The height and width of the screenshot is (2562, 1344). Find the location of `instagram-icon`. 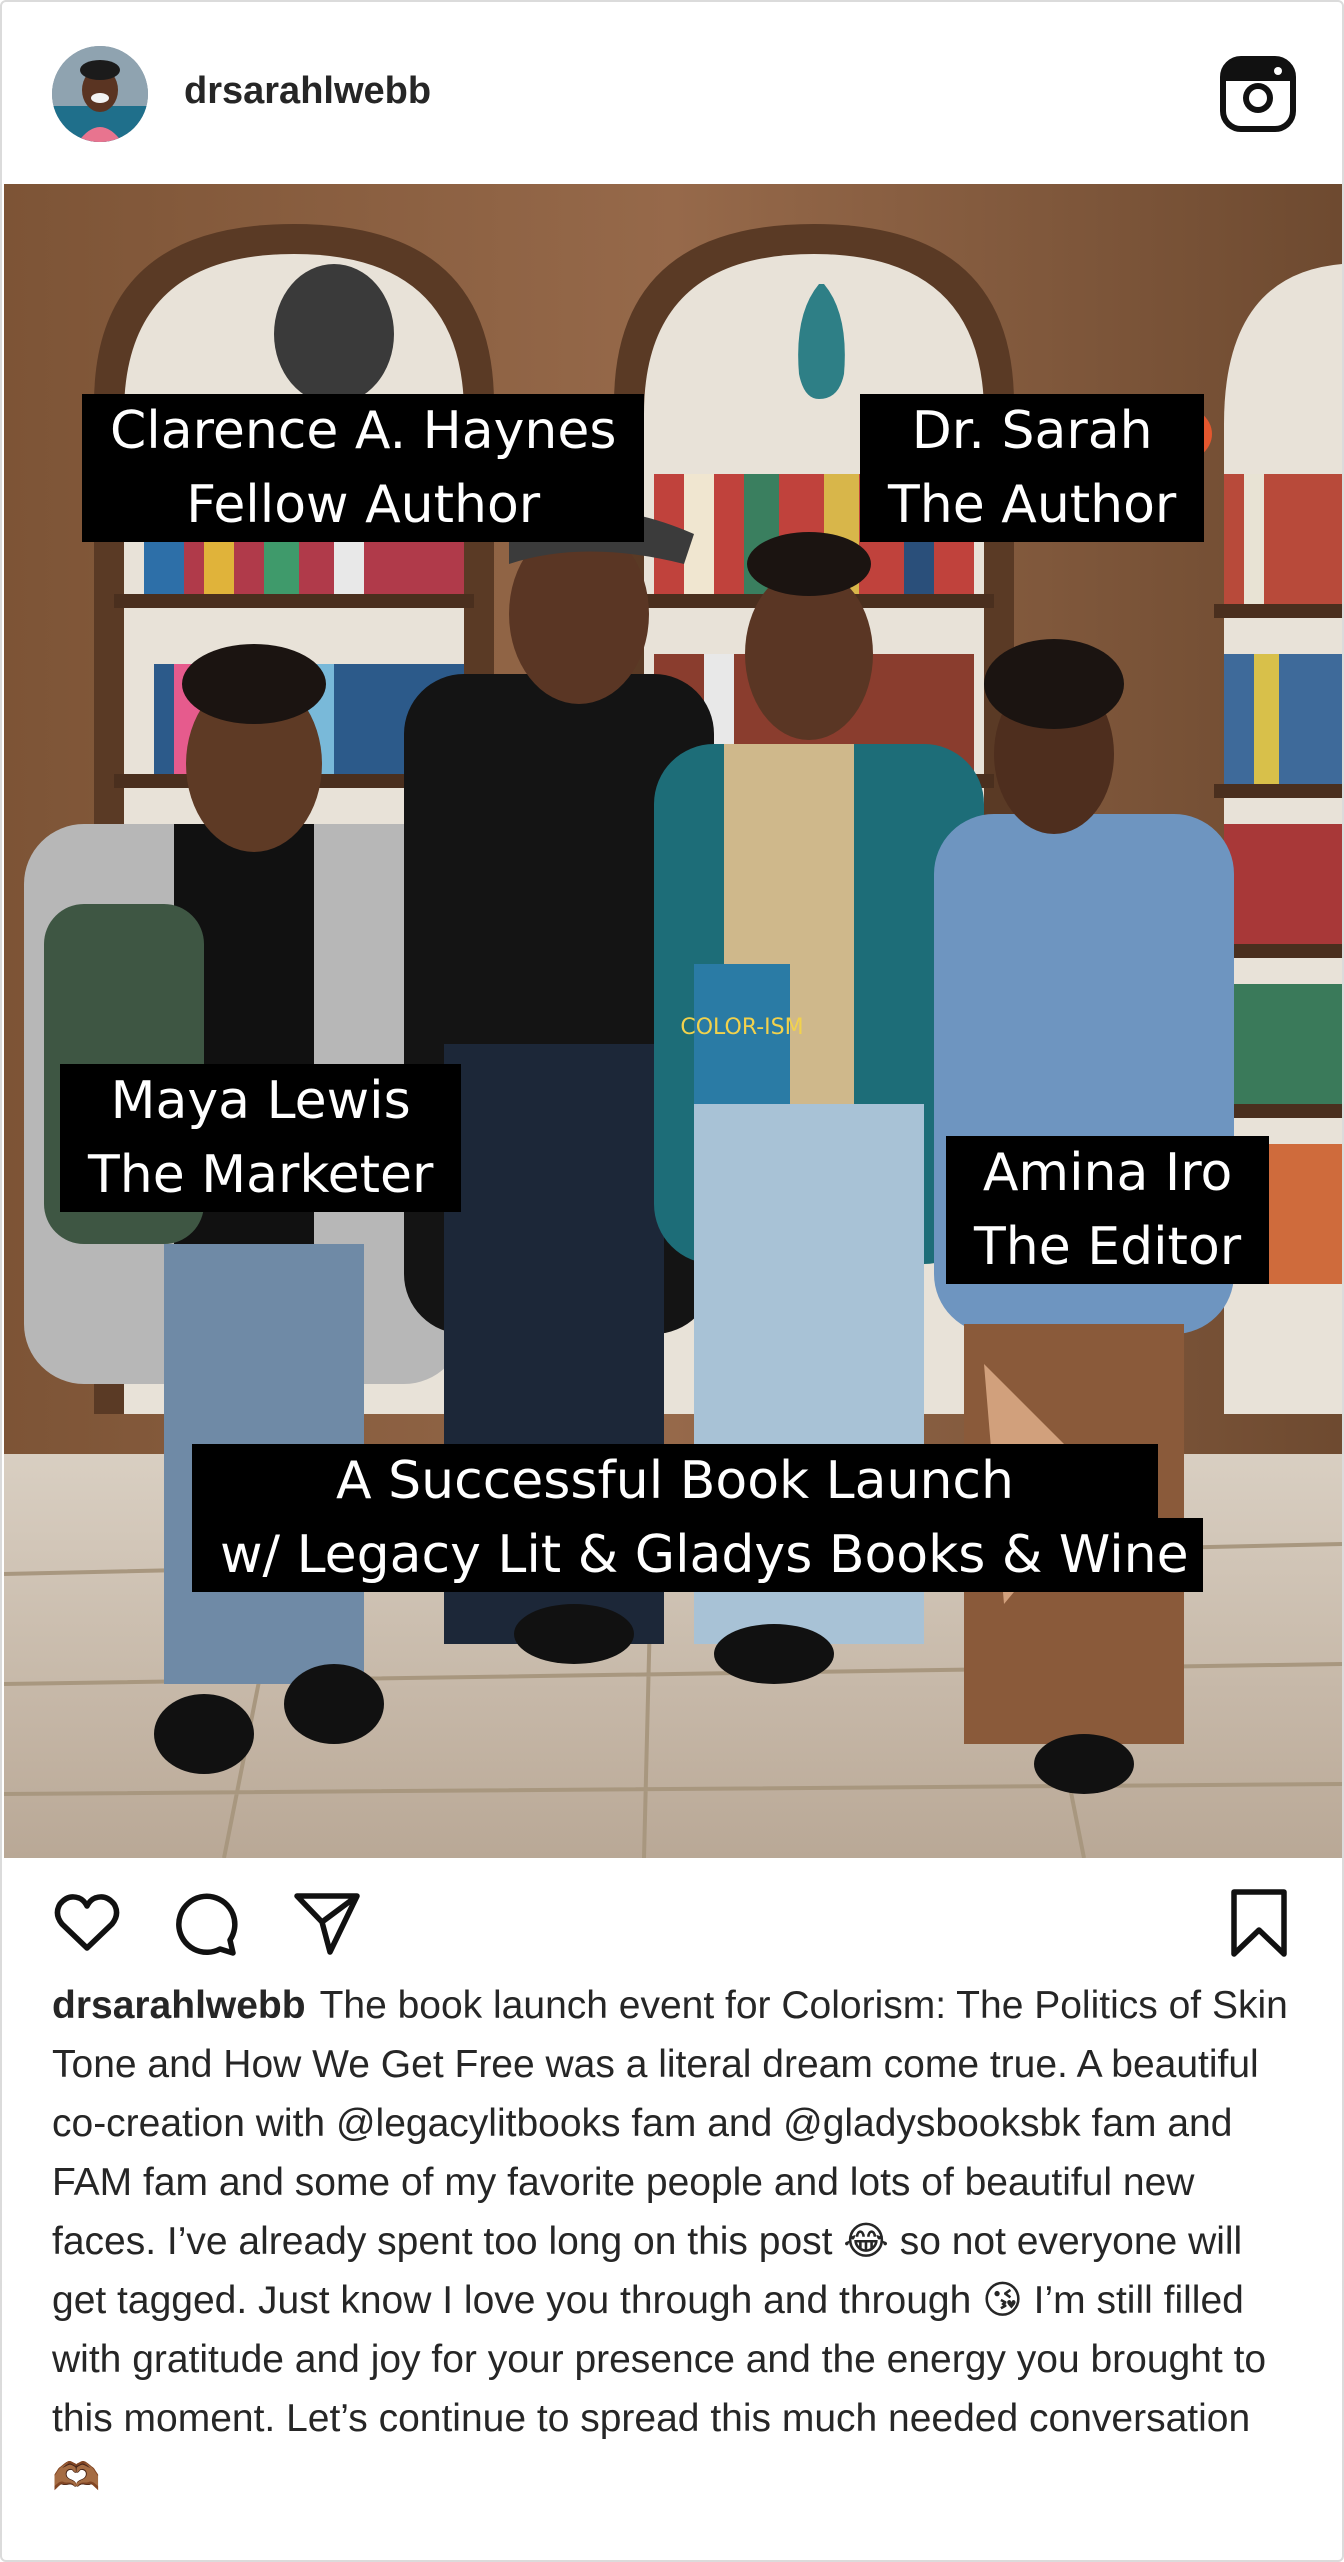

instagram-icon is located at coordinates (1258, 94).